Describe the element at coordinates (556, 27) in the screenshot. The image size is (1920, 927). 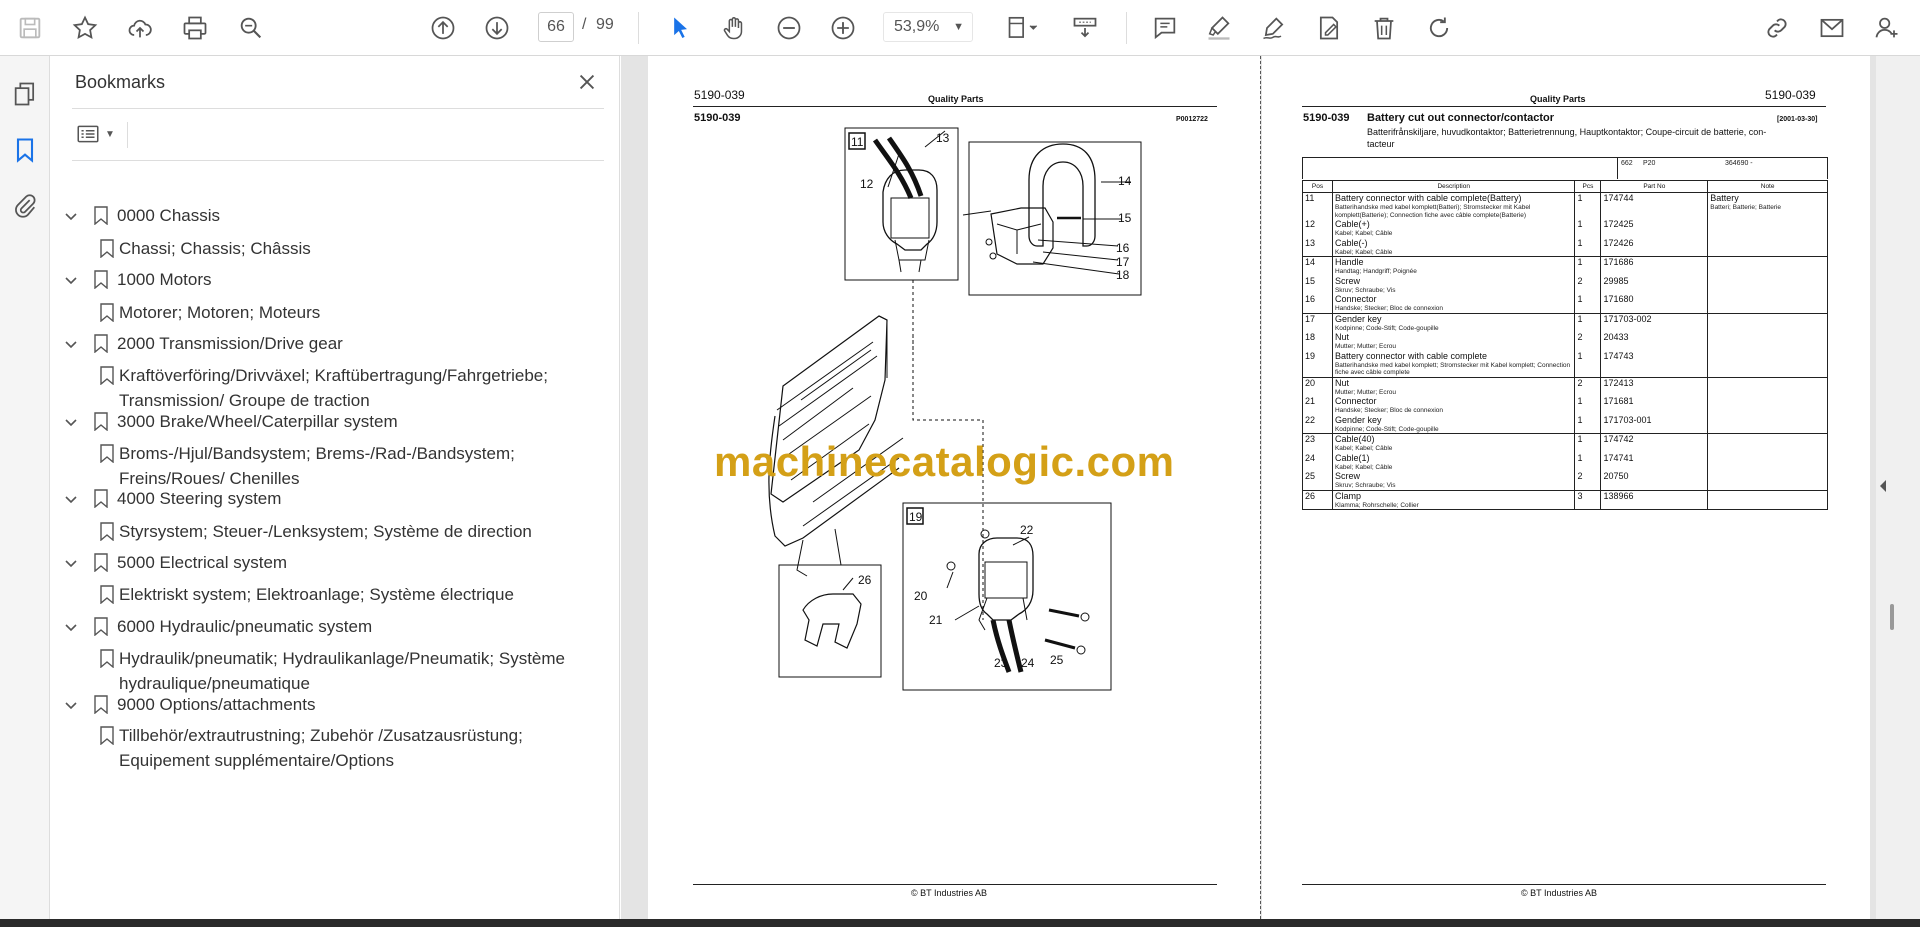
I see `page-number-input: 66` at that location.